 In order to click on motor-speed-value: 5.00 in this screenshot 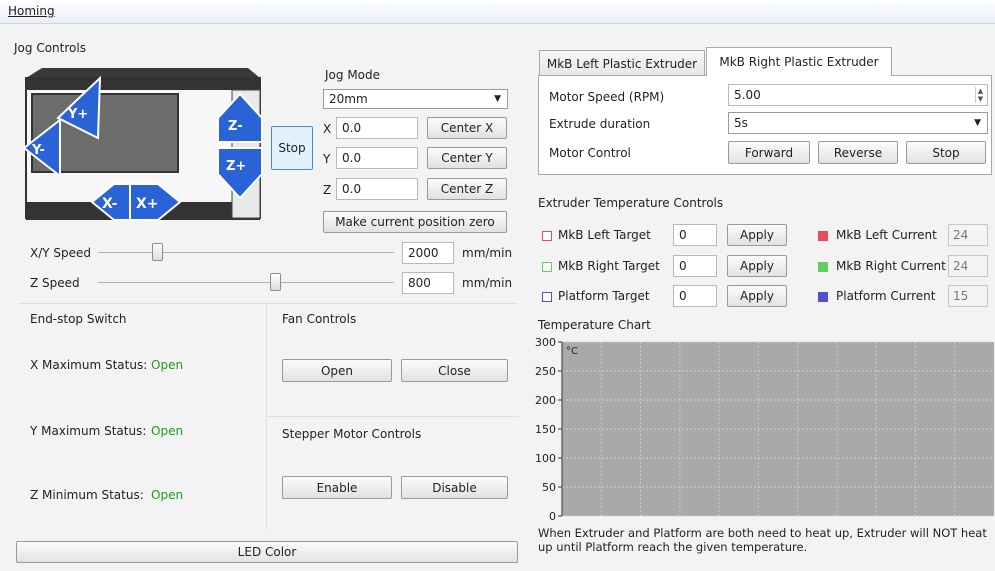, I will do `click(747, 95)`.